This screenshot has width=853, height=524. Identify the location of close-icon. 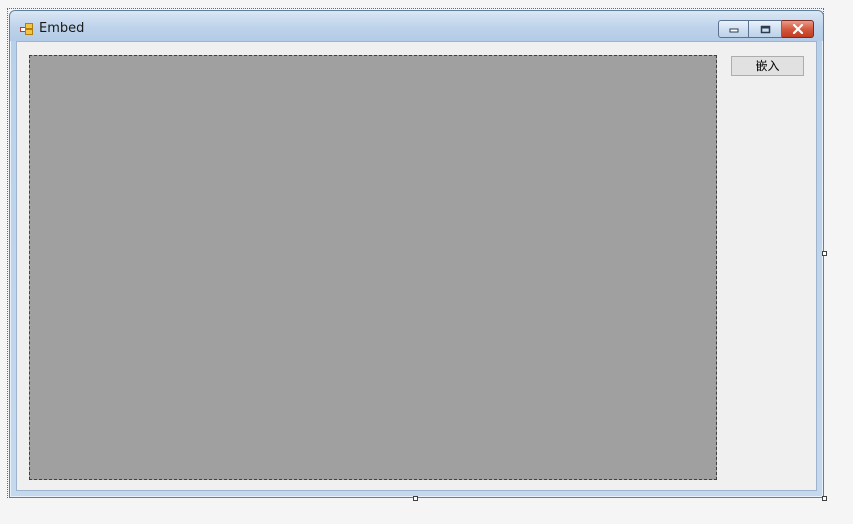
(797, 29).